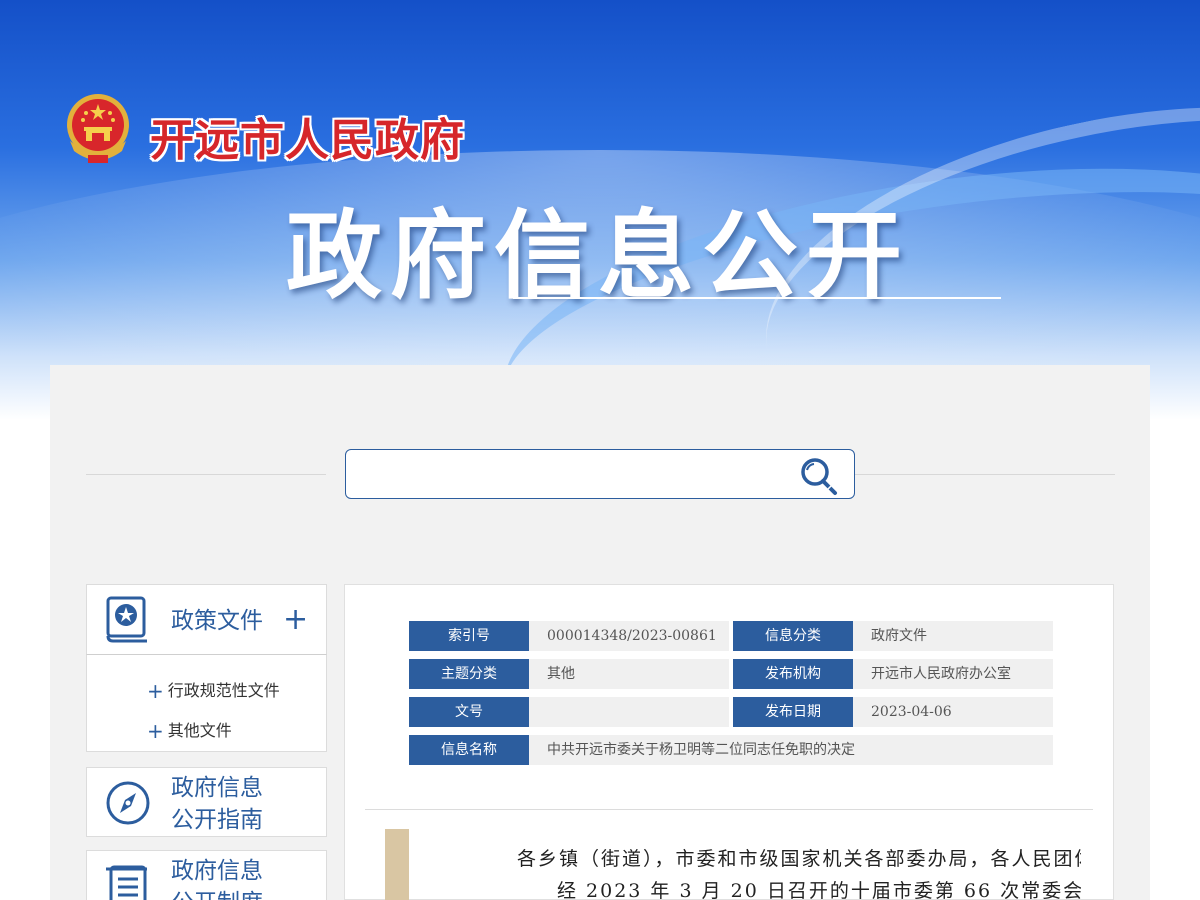 This screenshot has width=1200, height=900. What do you see at coordinates (206, 474) in the screenshot?
I see `search-divider-left` at bounding box center [206, 474].